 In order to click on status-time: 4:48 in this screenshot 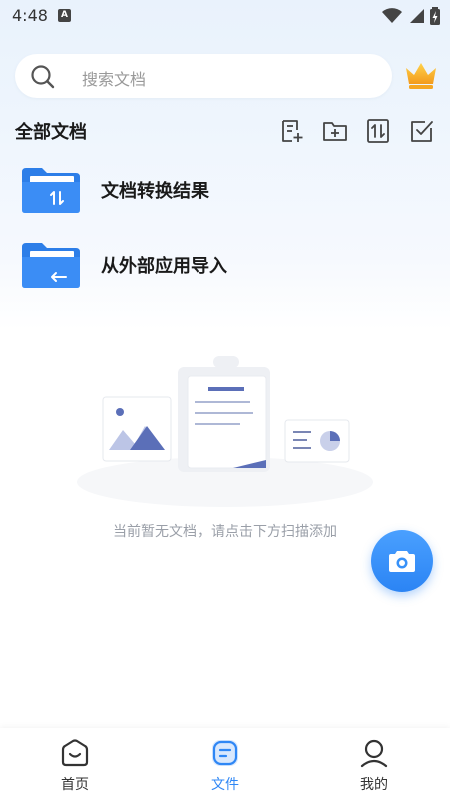, I will do `click(30, 15)`.